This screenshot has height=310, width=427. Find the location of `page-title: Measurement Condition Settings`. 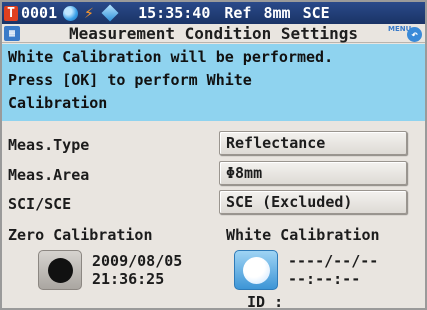

page-title: Measurement Condition Settings is located at coordinates (213, 33).